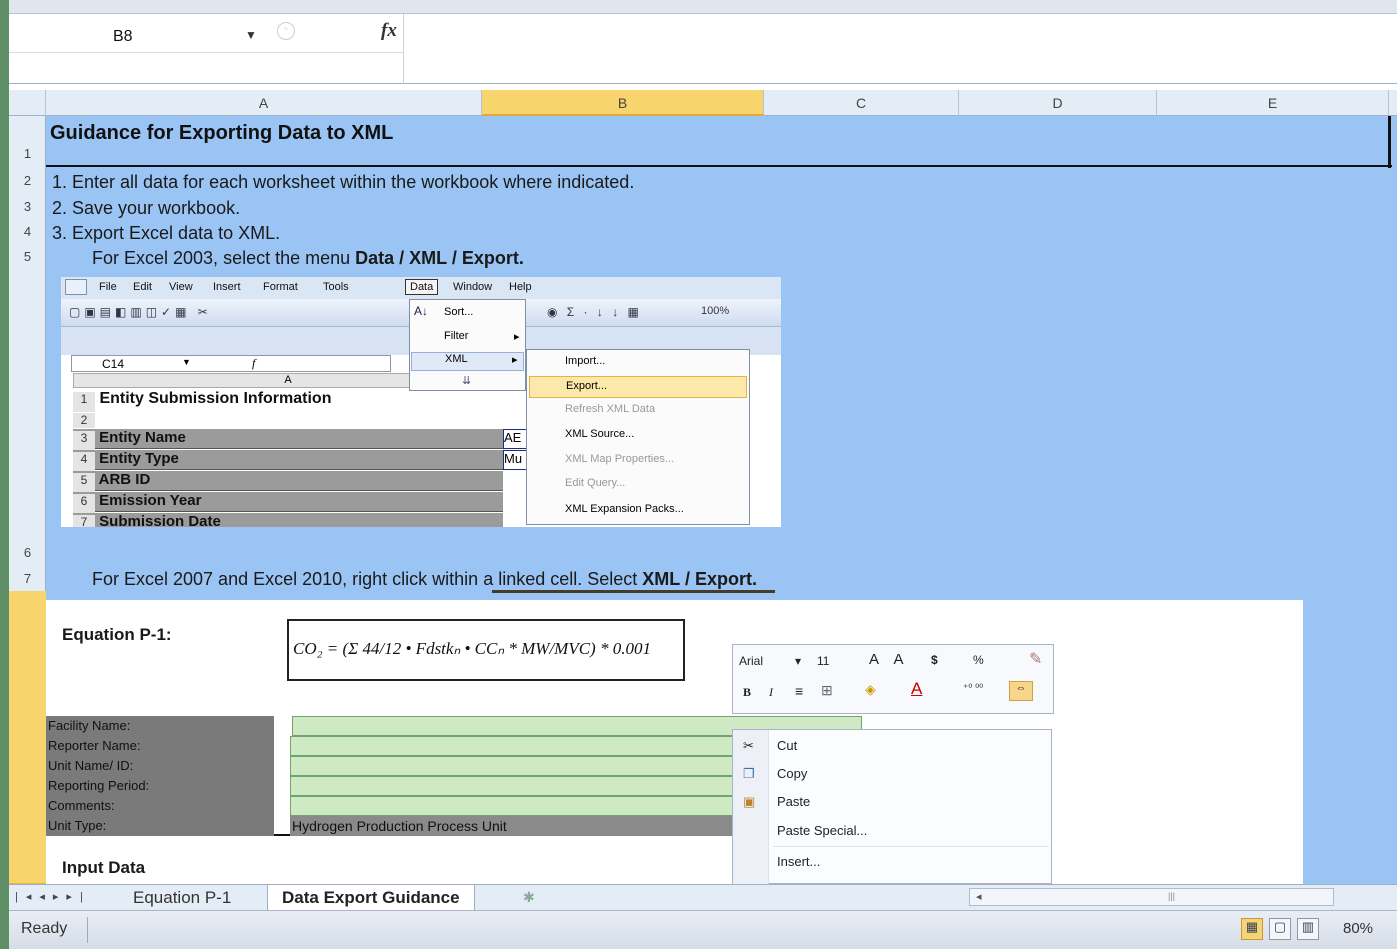 The image size is (1397, 949). Describe the element at coordinates (1358, 928) in the screenshot. I see `zoom-level: 80%` at that location.